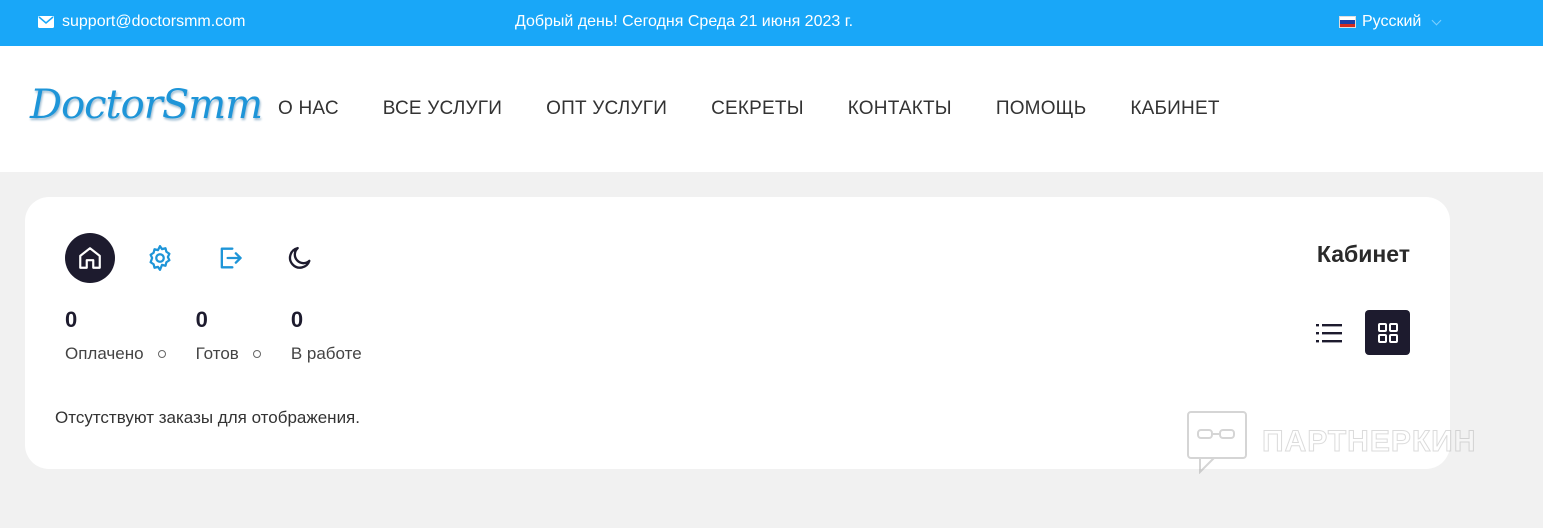 The width and height of the screenshot is (1543, 528). What do you see at coordinates (1041, 109) in the screenshot?
I see `nav-help: ПОМОЩЬ` at bounding box center [1041, 109].